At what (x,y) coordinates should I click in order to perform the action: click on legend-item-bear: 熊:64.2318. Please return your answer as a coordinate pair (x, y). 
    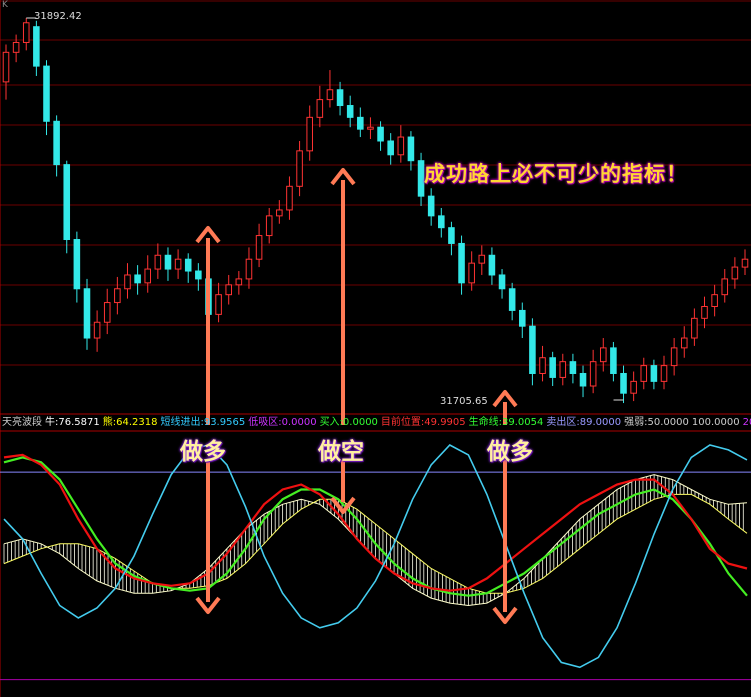
    Looking at the image, I should click on (130, 422).